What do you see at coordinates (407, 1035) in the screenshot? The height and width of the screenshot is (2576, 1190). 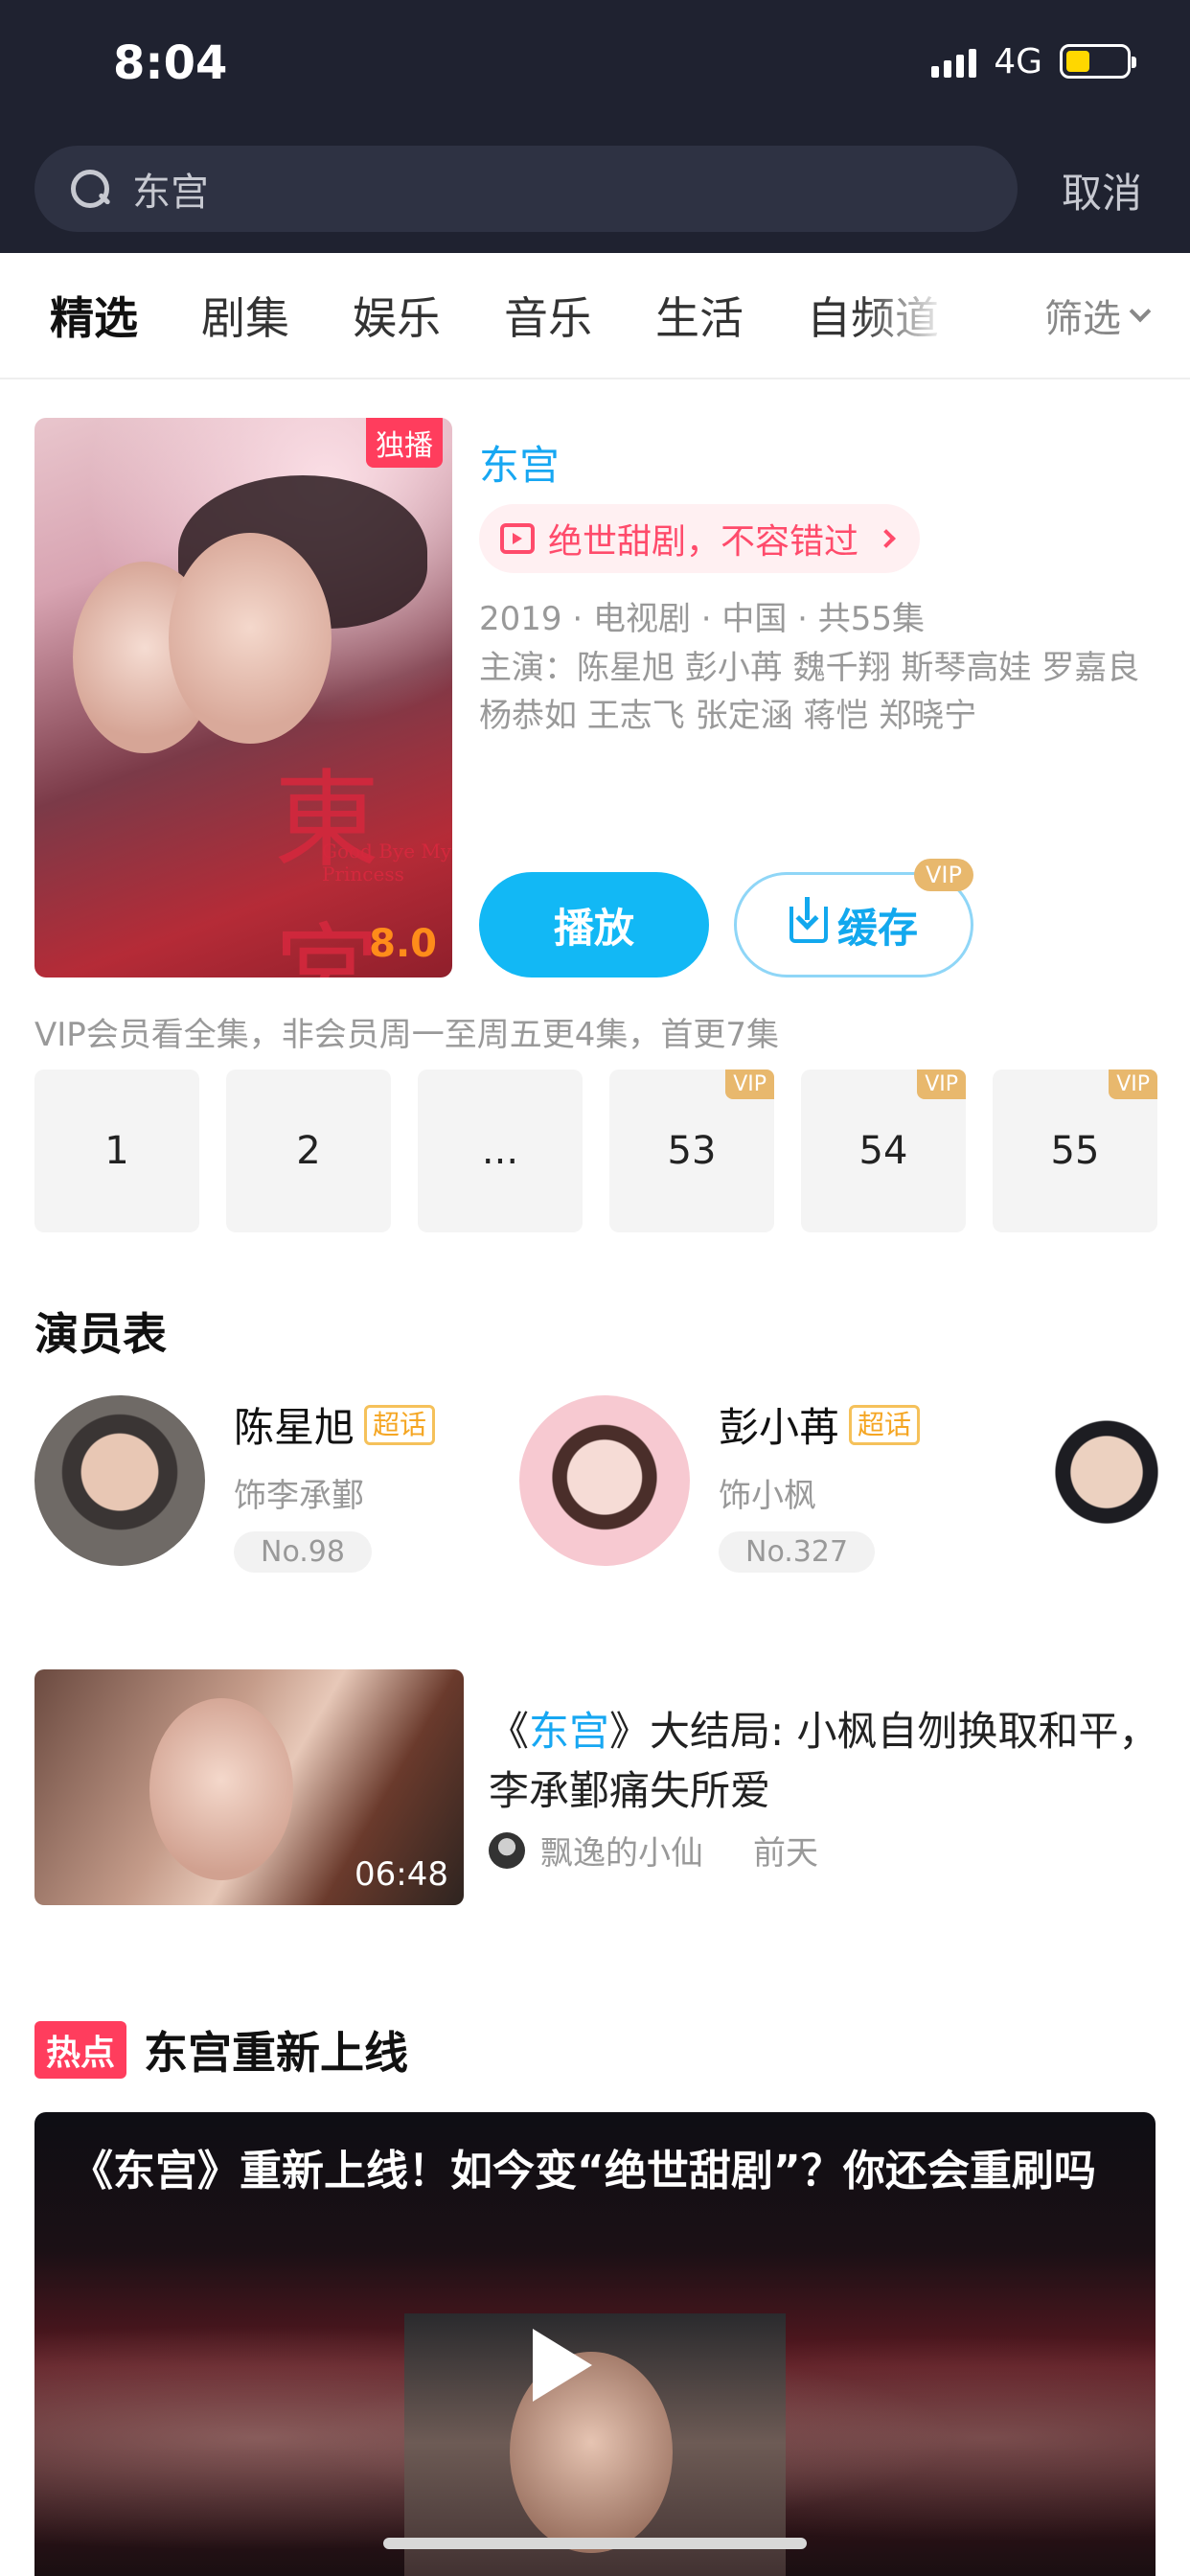 I see `vip-notice: VIP会员看全集，非会员周一至周五更4集，首更7集` at bounding box center [407, 1035].